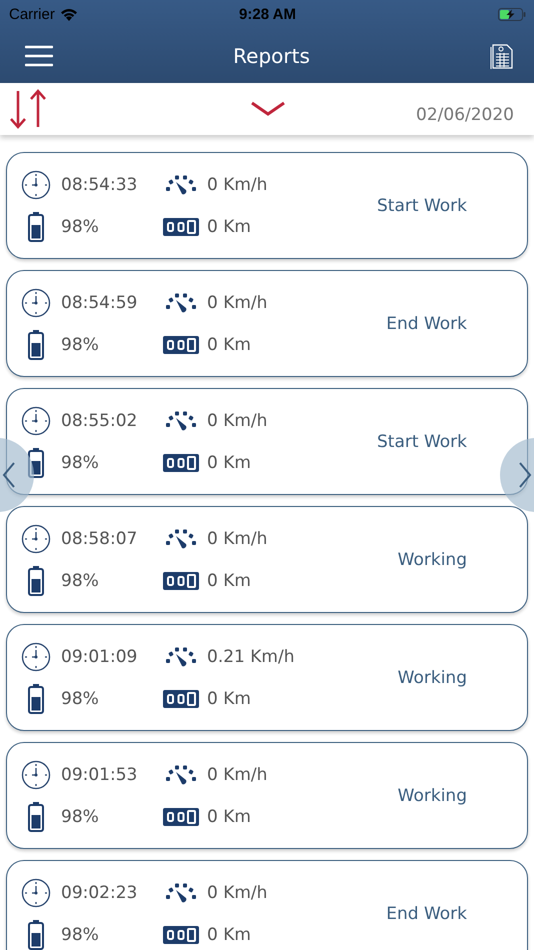  Describe the element at coordinates (99, 656) in the screenshot. I see `time-value: 09:01:09` at that location.